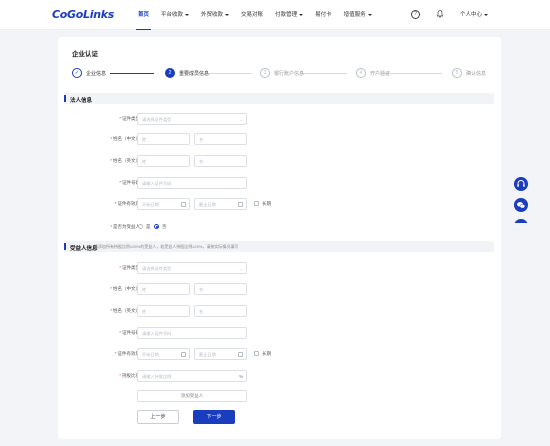 This screenshot has width=550, height=446. What do you see at coordinates (252, 15) in the screenshot?
I see `nav-item-3: 交易对账` at bounding box center [252, 15].